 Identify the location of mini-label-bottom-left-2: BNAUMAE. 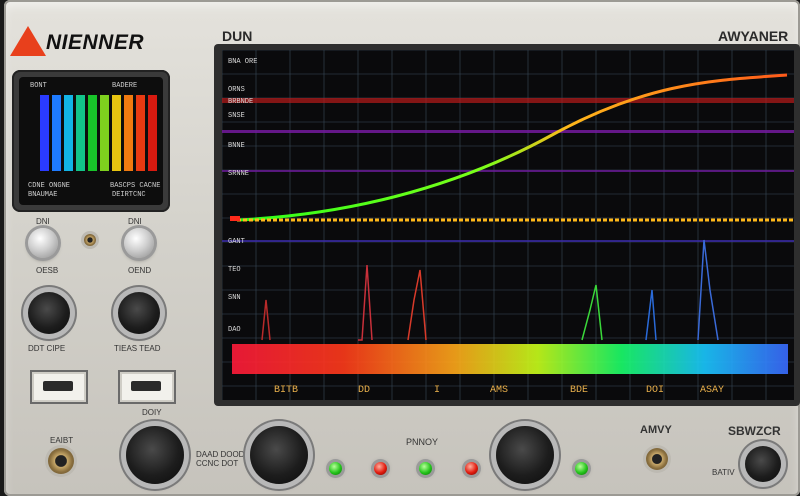
(43, 195).